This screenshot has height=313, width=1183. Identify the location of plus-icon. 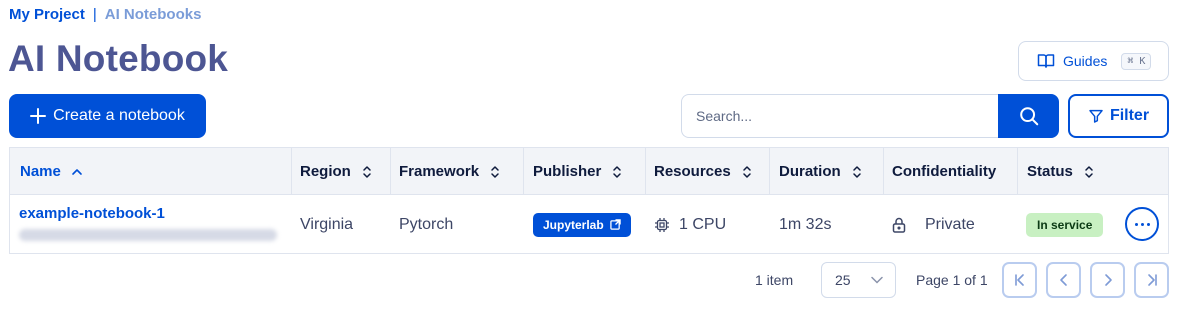
(38, 116).